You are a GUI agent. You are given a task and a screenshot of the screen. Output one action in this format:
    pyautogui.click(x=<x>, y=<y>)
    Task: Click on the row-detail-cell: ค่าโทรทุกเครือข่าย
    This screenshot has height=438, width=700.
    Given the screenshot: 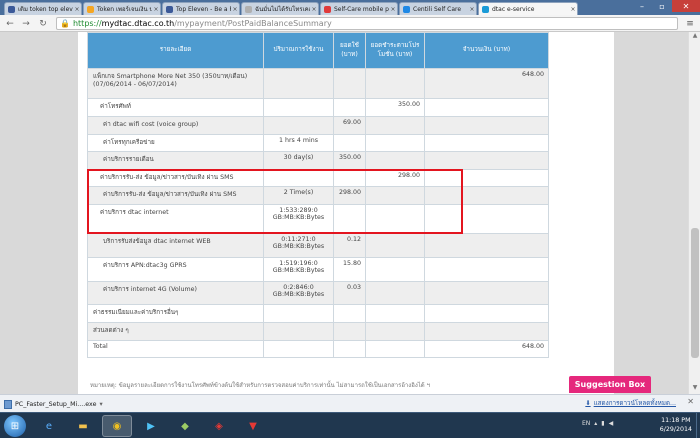 What is the action you would take?
    pyautogui.click(x=175, y=143)
    